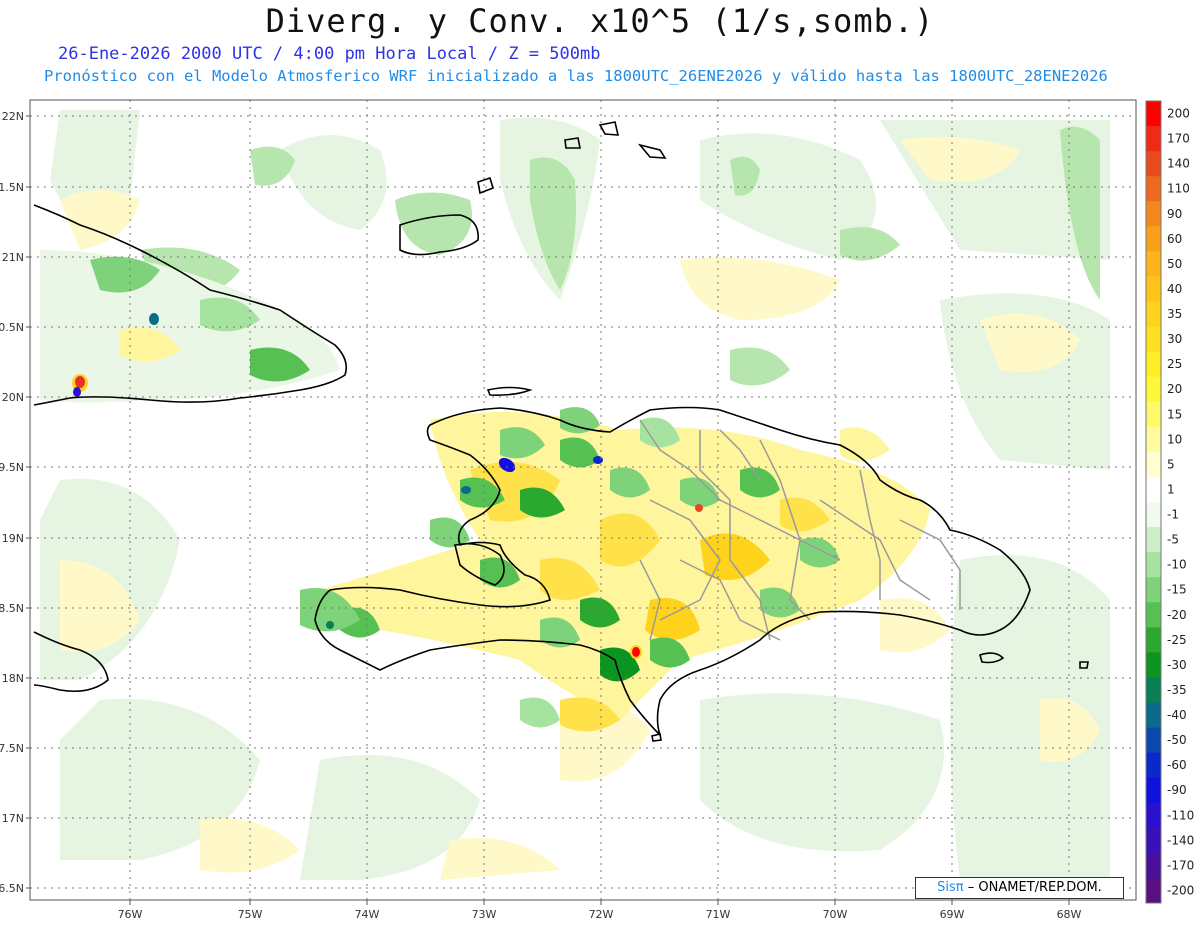 The image size is (1200, 927). I want to click on lon-label: 70W, so click(835, 914).